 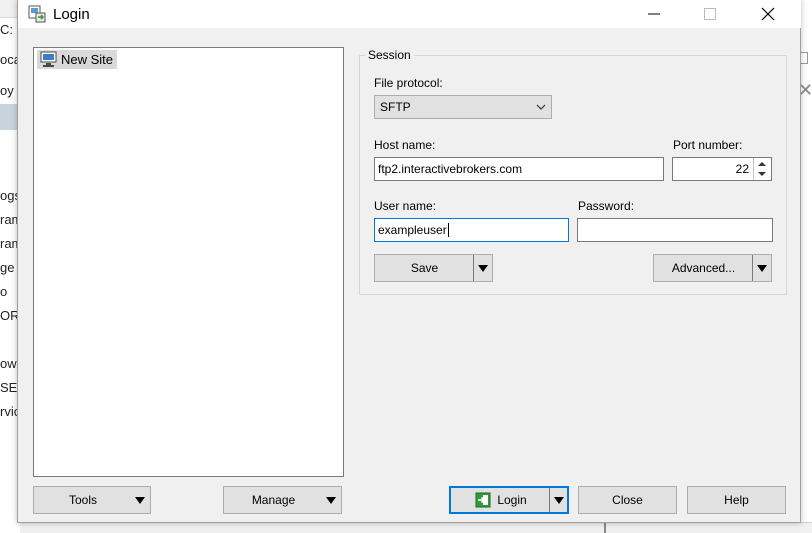 I want to click on help-button: Help, so click(x=736, y=500).